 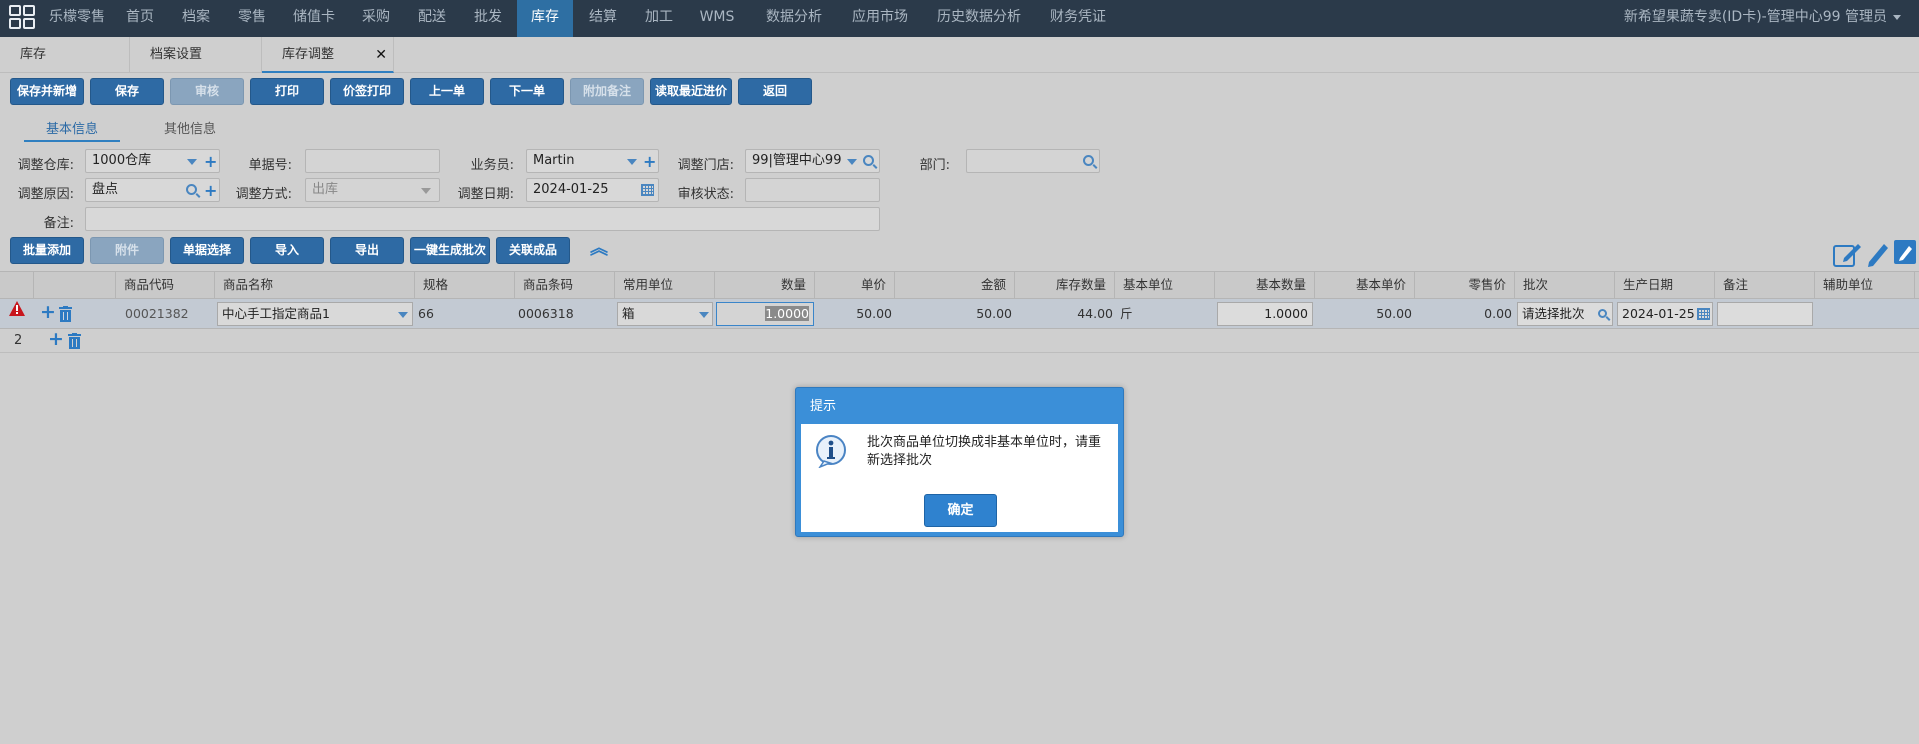 What do you see at coordinates (376, 18) in the screenshot?
I see `nav-item-purchase: 采购` at bounding box center [376, 18].